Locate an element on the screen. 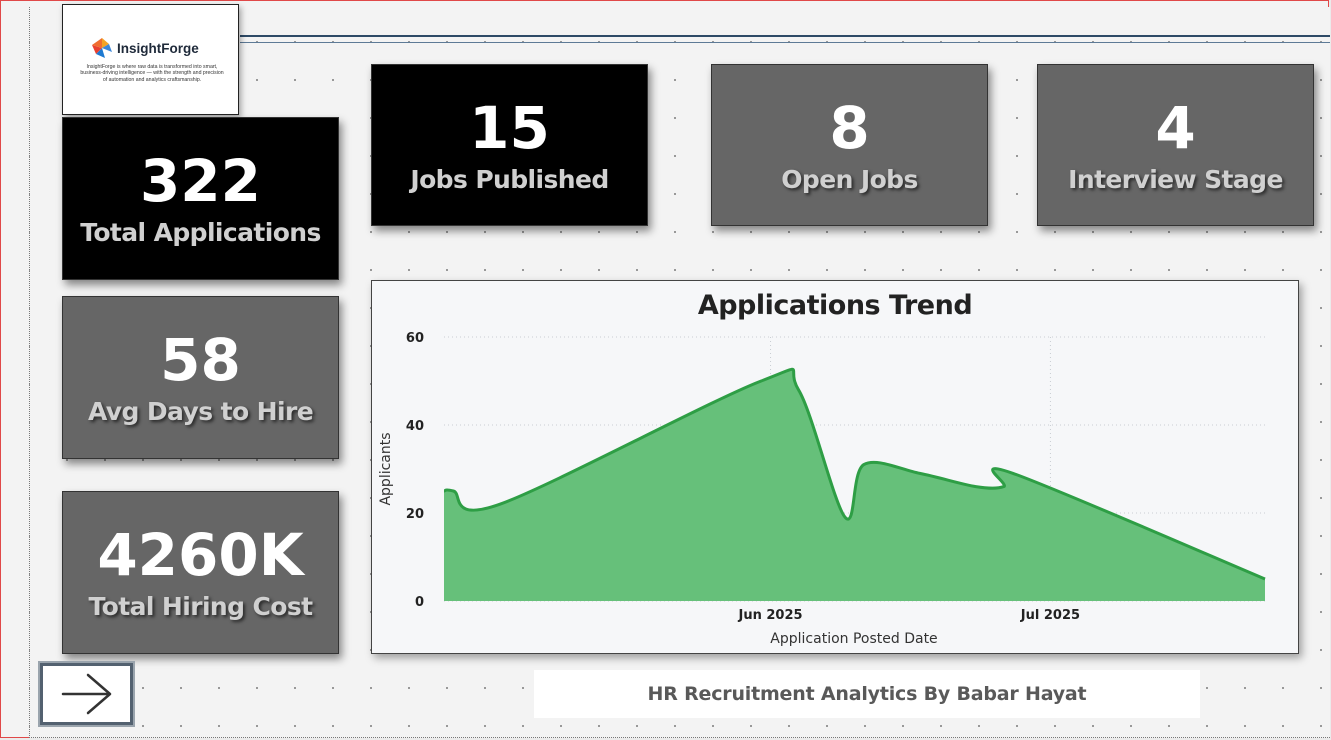 The width and height of the screenshot is (1331, 740). kpi-value: 58 is located at coordinates (200, 360).